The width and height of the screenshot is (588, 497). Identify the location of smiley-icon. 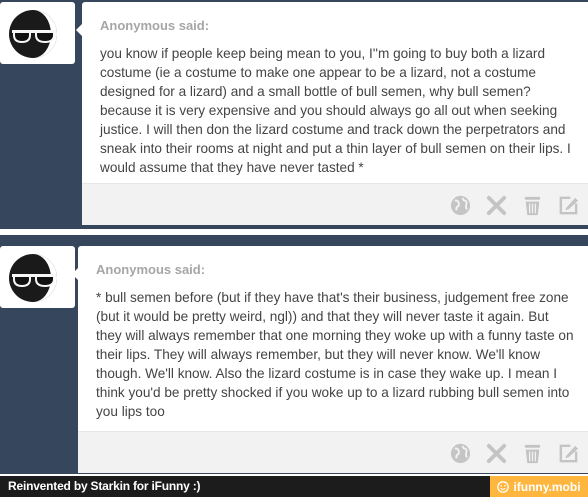
(503, 486).